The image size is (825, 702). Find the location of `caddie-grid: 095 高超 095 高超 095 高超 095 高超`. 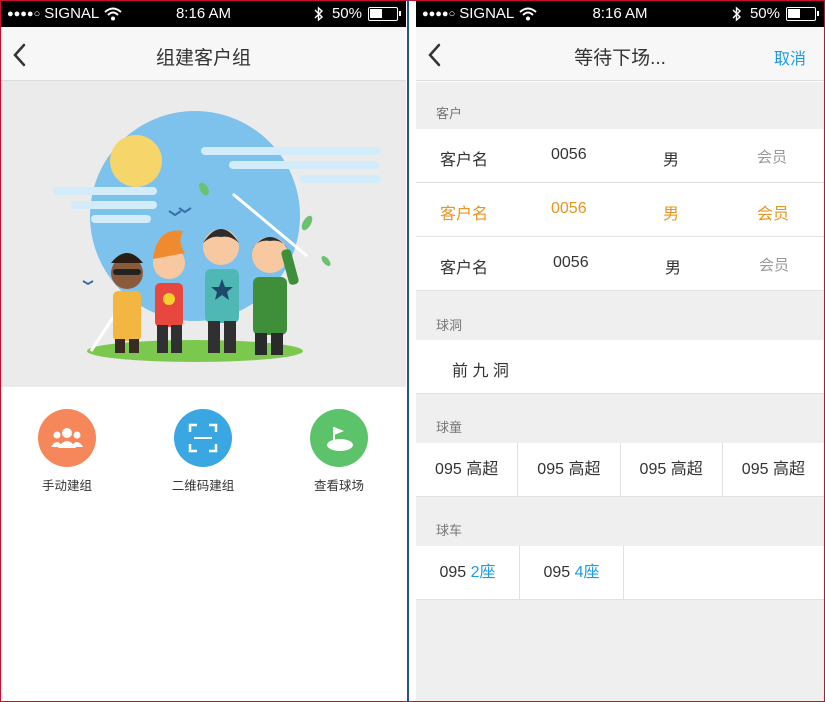

caddie-grid: 095 高超 095 高超 095 高超 095 高超 is located at coordinates (620, 470).